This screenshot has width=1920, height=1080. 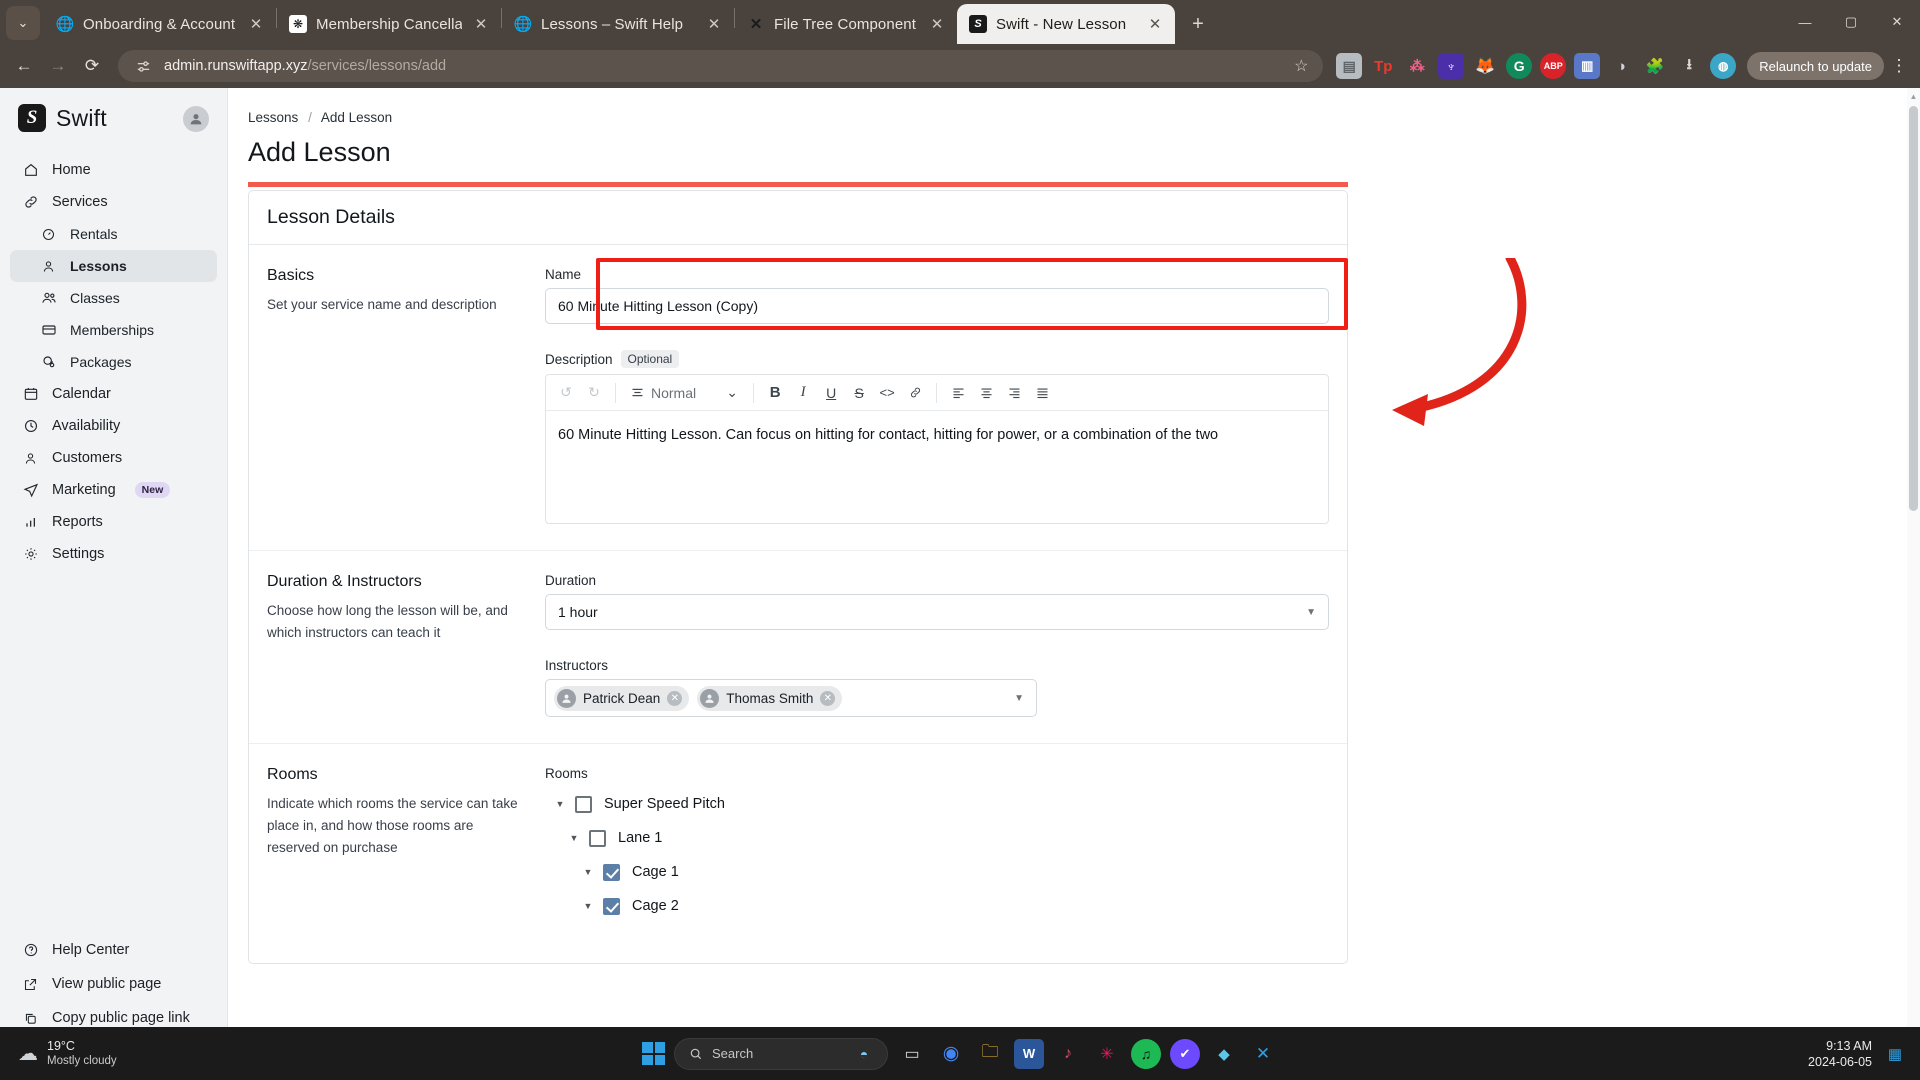 I want to click on align-center-icon, so click(x=986, y=393).